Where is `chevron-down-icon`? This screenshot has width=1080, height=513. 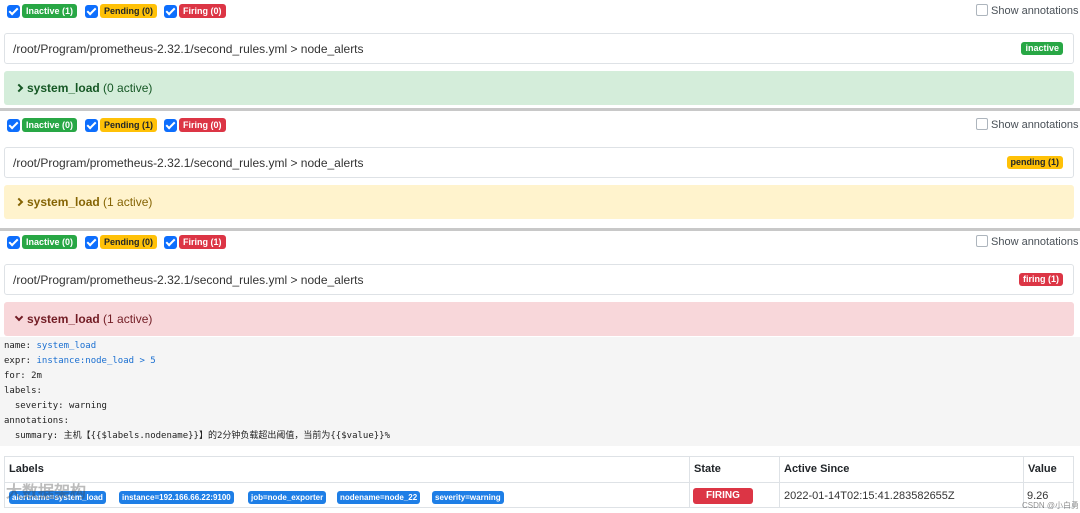
chevron-down-icon is located at coordinates (19, 317).